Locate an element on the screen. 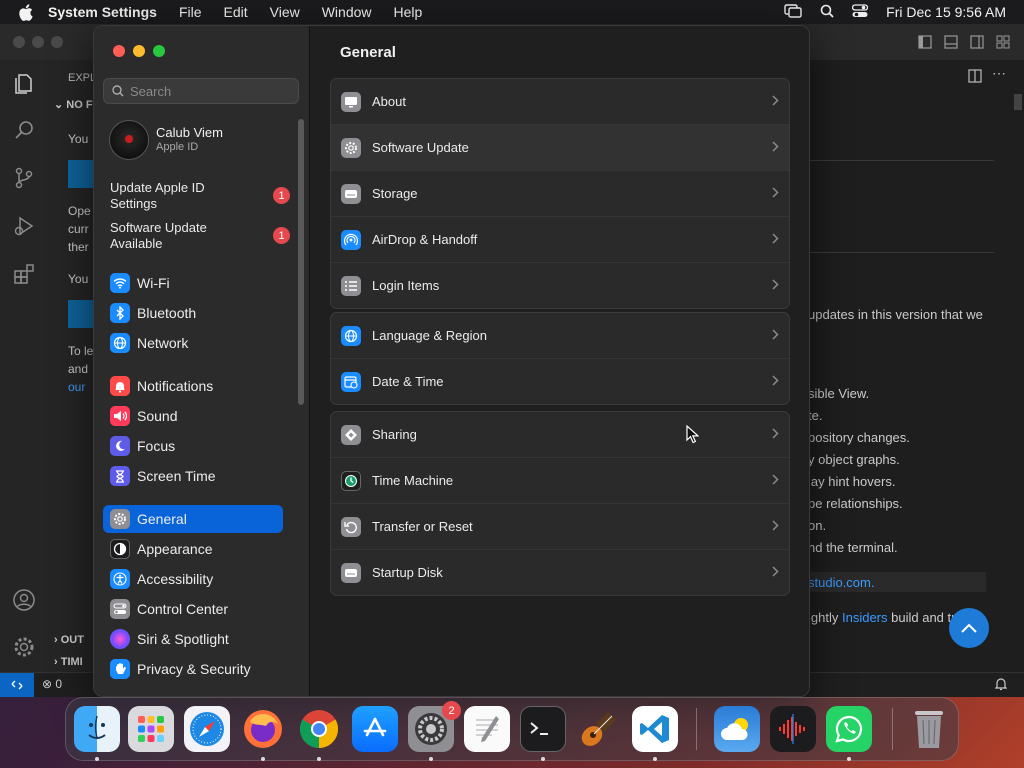 The width and height of the screenshot is (1024, 768). menu-file: File is located at coordinates (190, 12).